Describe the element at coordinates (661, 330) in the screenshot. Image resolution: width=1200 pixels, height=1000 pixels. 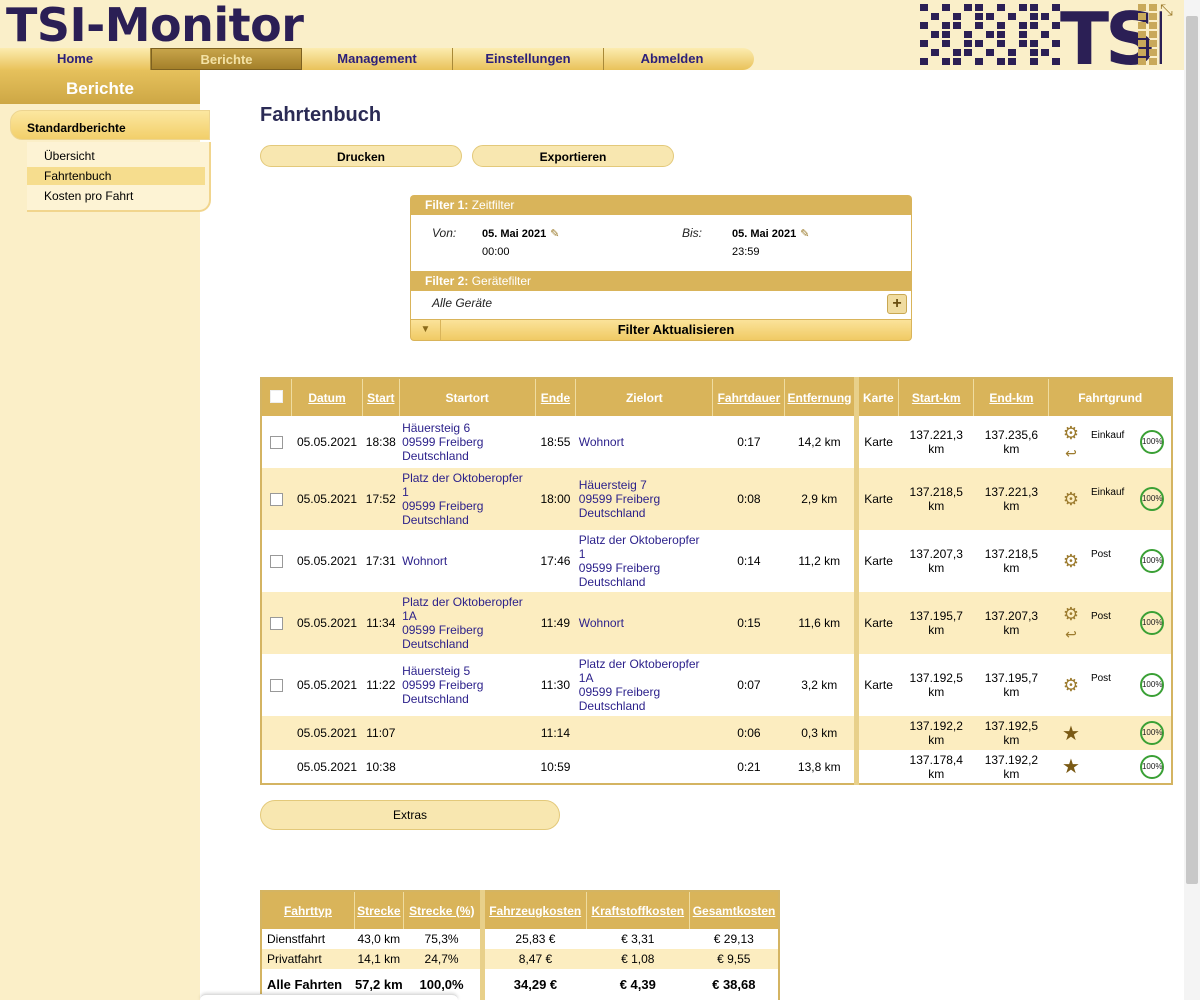
I see `filter-update-button: ▼ Filter Aktualisieren` at that location.